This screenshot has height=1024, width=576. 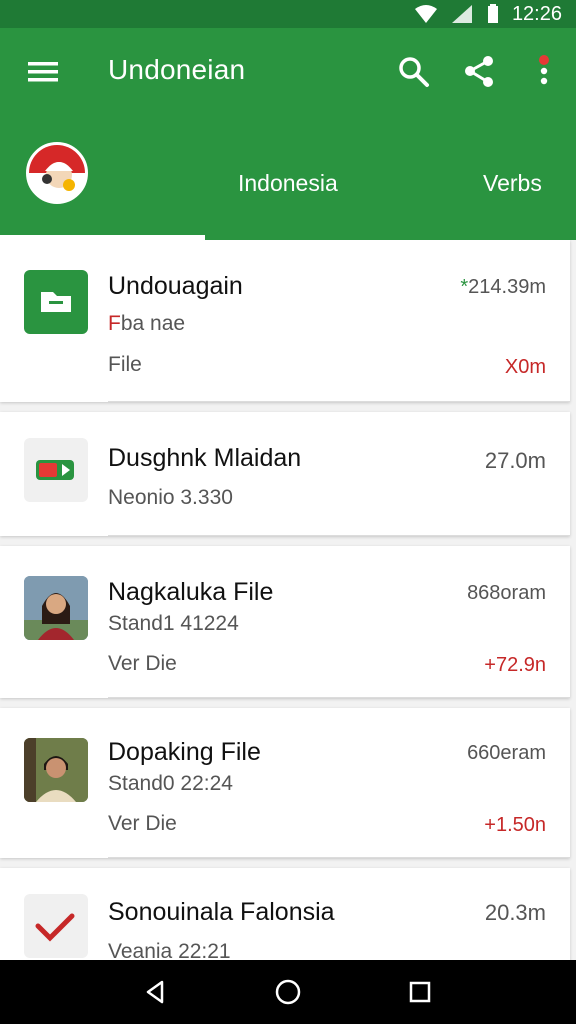 What do you see at coordinates (515, 460) in the screenshot?
I see `item-size: 27.0m` at bounding box center [515, 460].